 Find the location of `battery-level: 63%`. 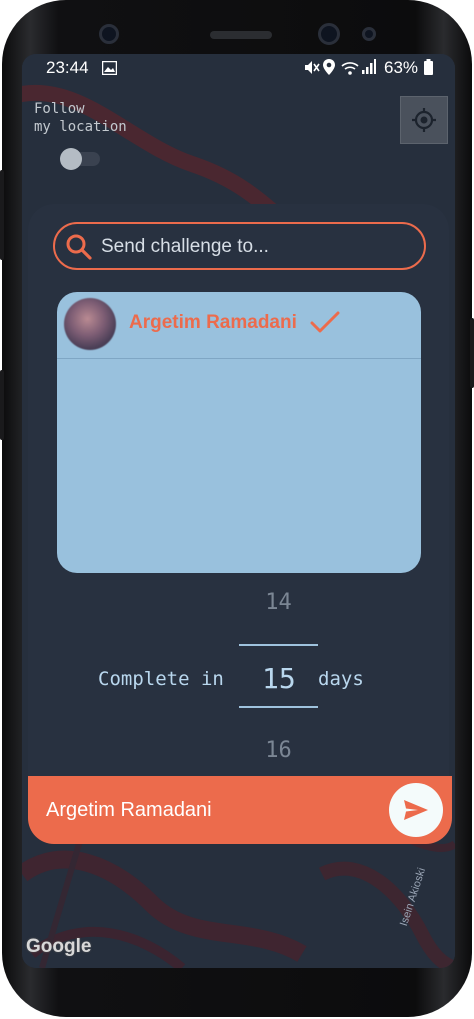

battery-level: 63% is located at coordinates (401, 67).